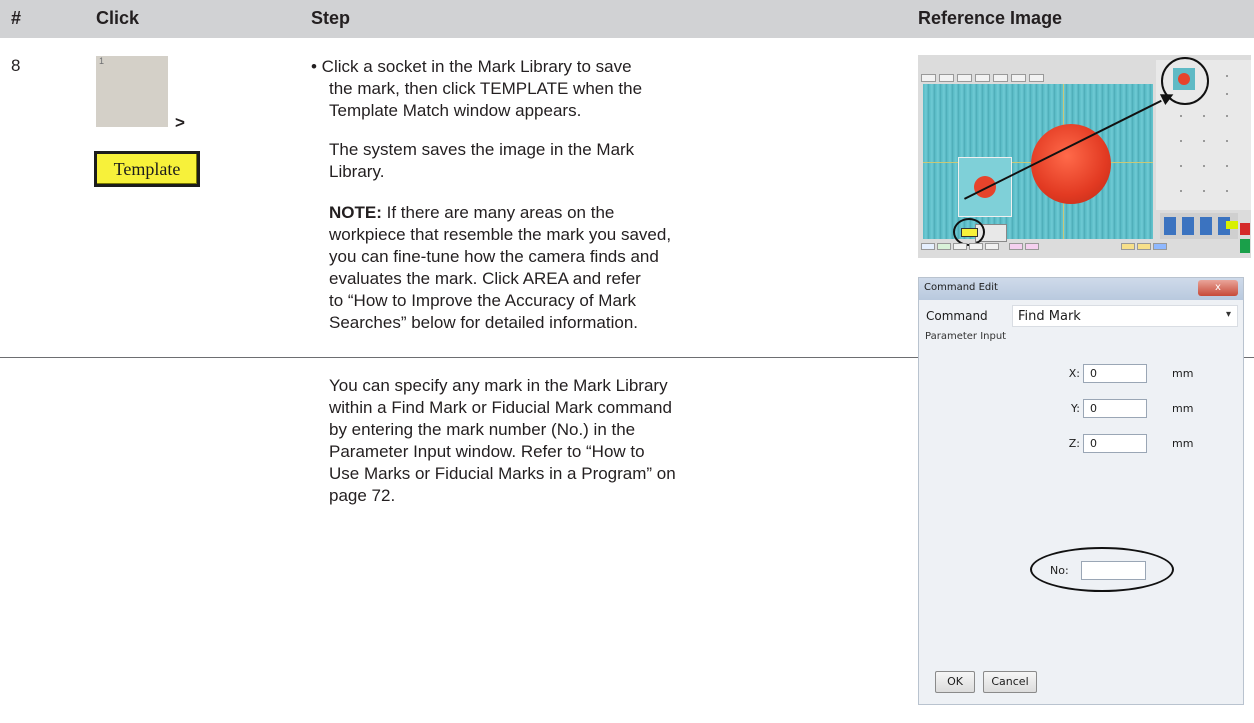  What do you see at coordinates (969, 232) in the screenshot?
I see `highlight-circle` at bounding box center [969, 232].